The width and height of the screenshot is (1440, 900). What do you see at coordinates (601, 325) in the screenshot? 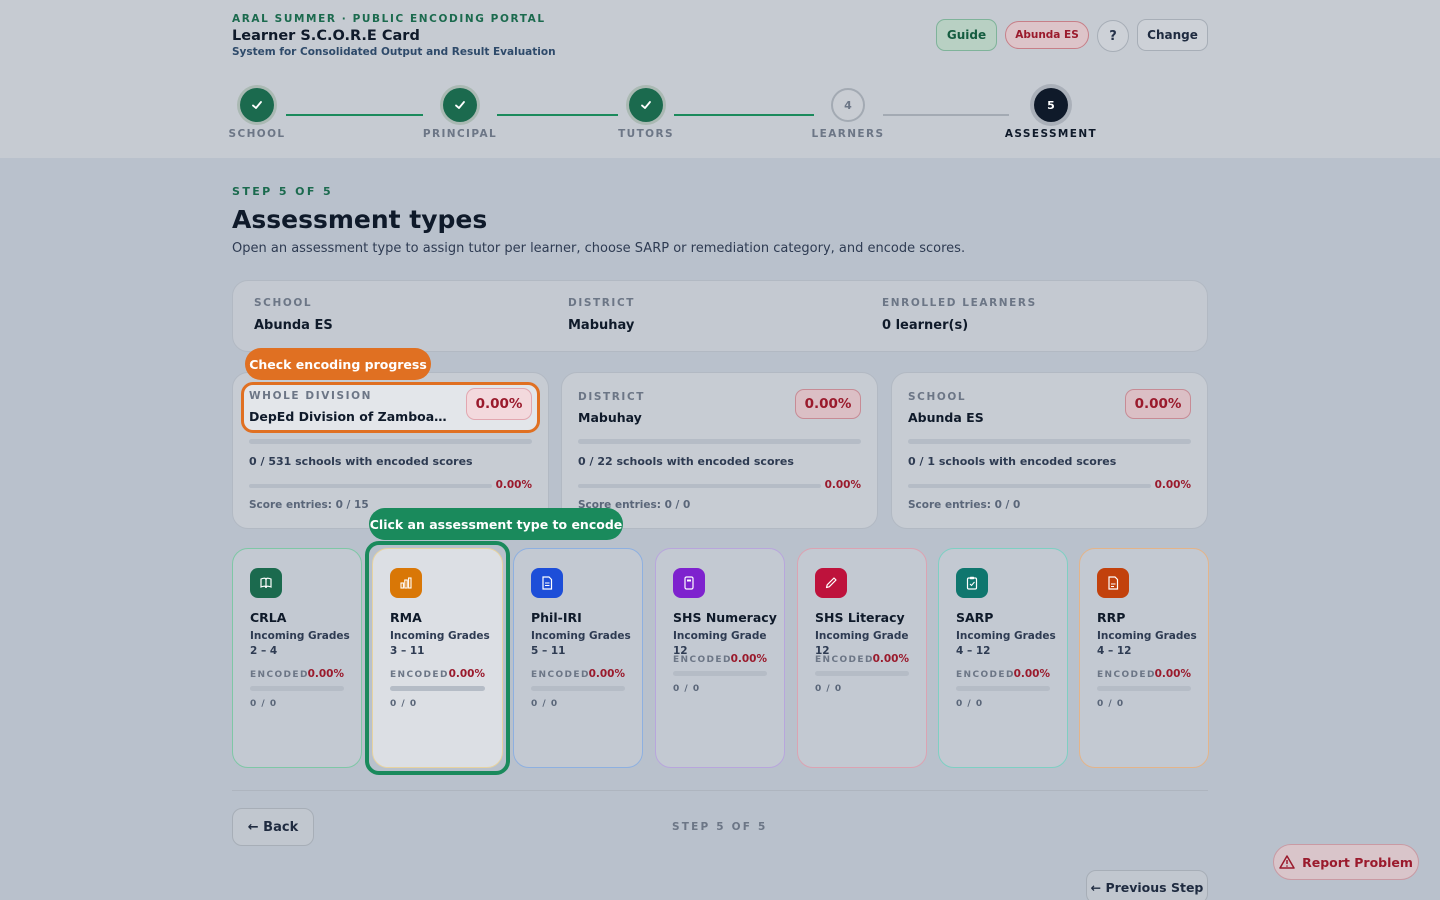
I see `info-district-value: Mabuhay` at bounding box center [601, 325].